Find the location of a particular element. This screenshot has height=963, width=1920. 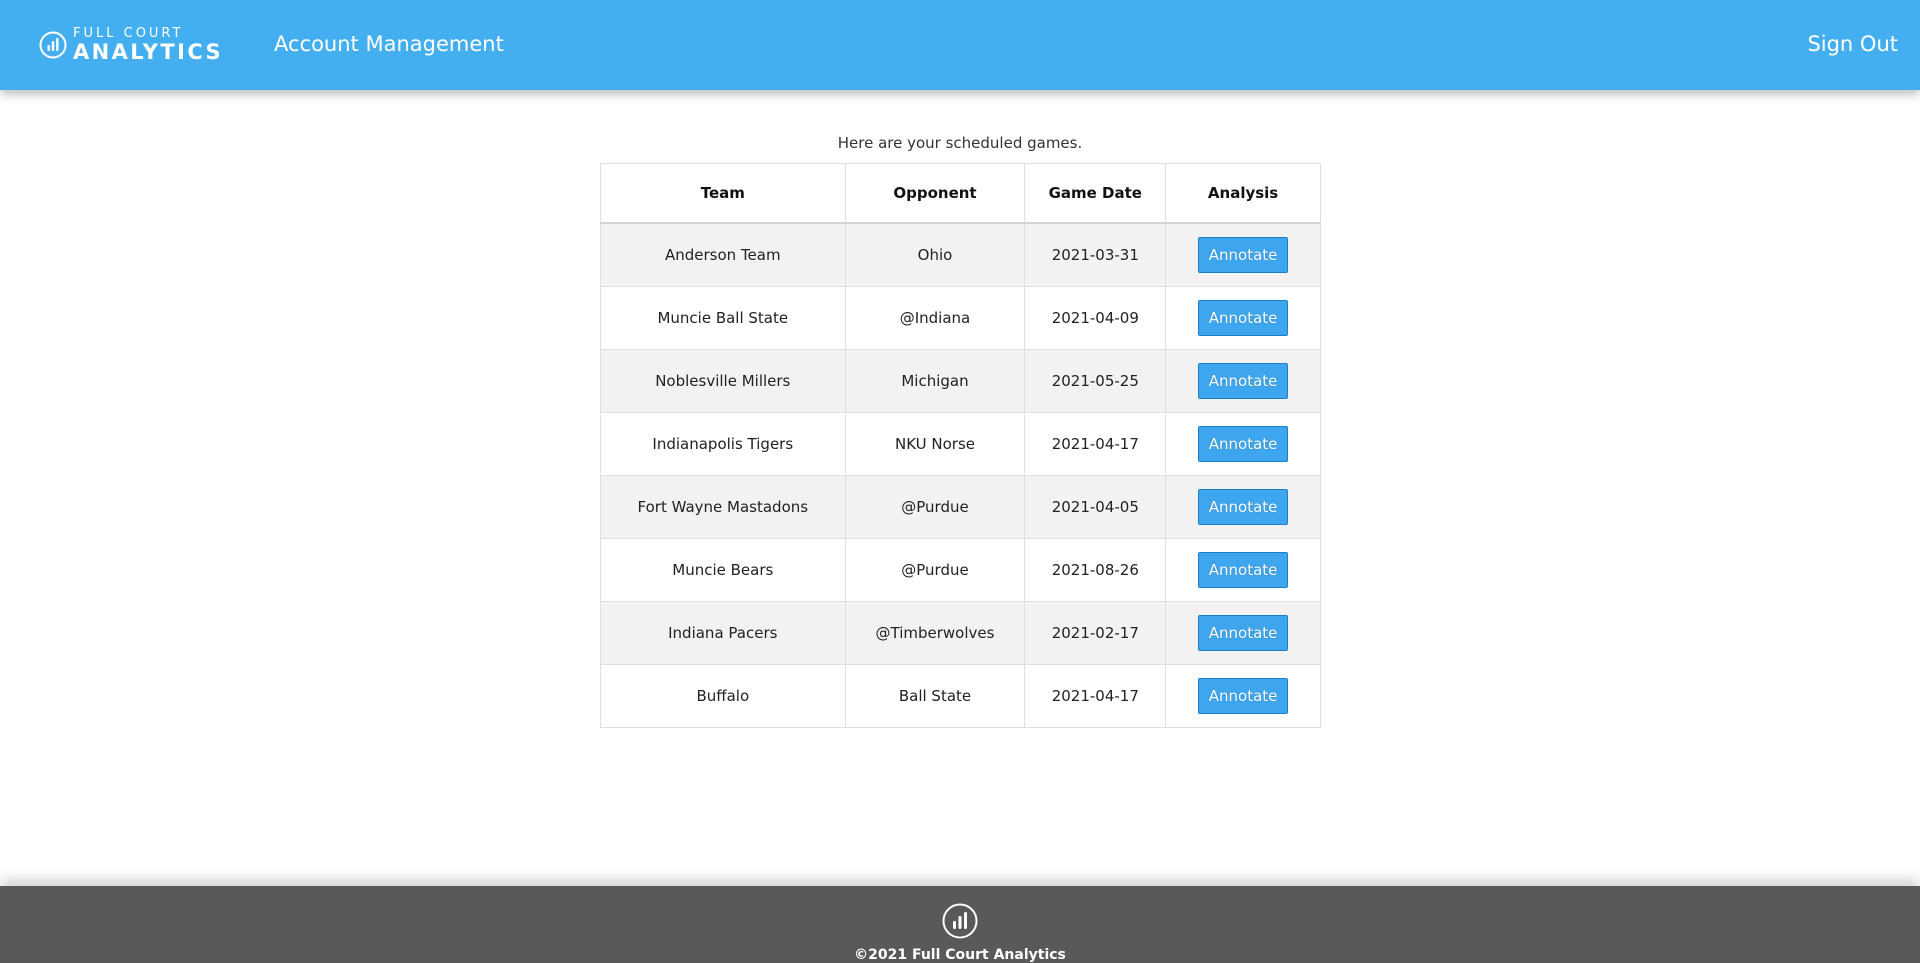

intro-text: Here are your scheduled games. is located at coordinates (960, 143).